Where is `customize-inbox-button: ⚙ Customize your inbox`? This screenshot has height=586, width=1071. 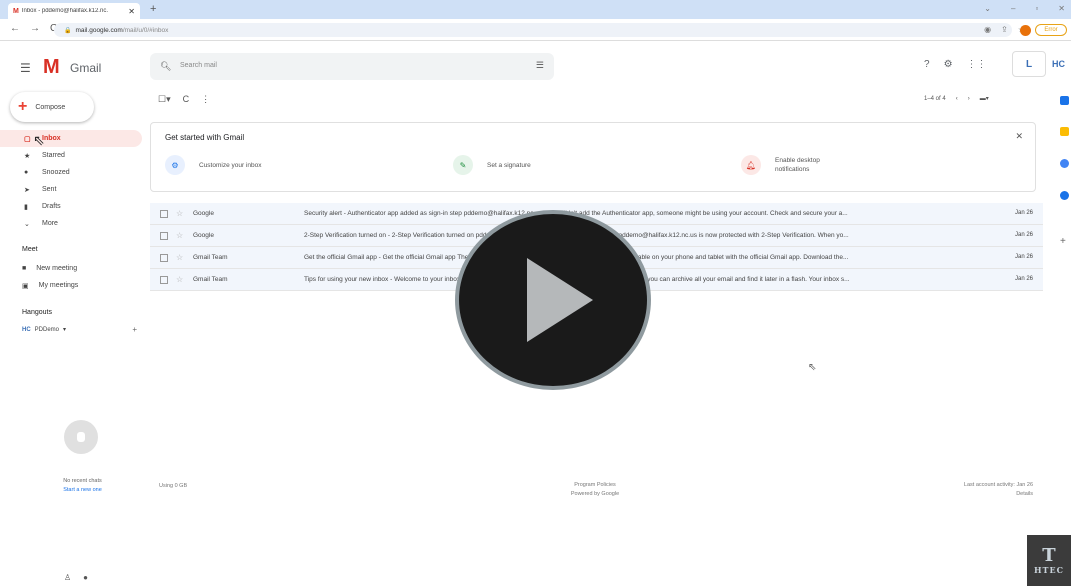
customize-inbox-button: ⚙ Customize your inbox is located at coordinates (217, 165).